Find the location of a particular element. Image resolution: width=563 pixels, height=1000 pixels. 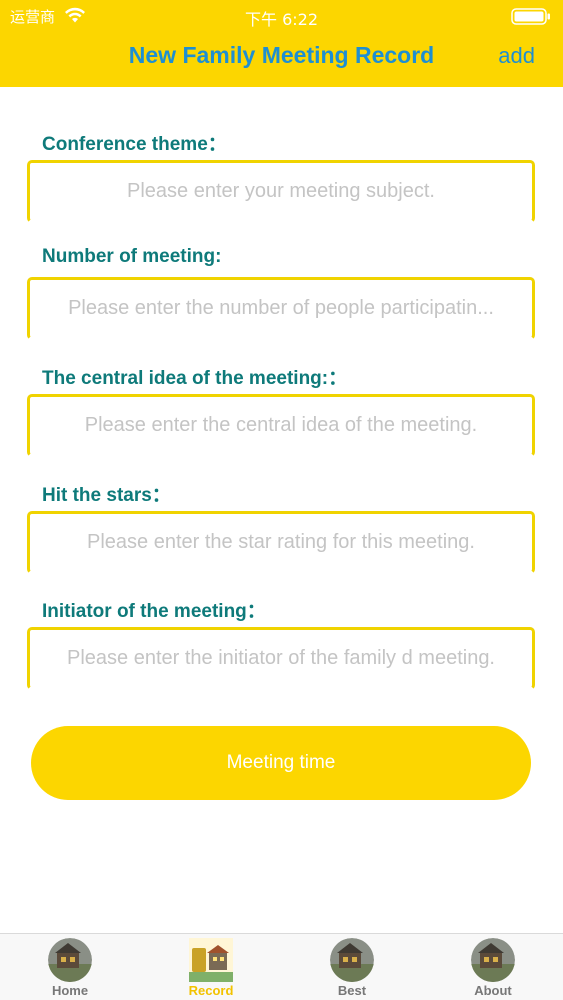

page-title: New Family Meeting Record is located at coordinates (281, 55).